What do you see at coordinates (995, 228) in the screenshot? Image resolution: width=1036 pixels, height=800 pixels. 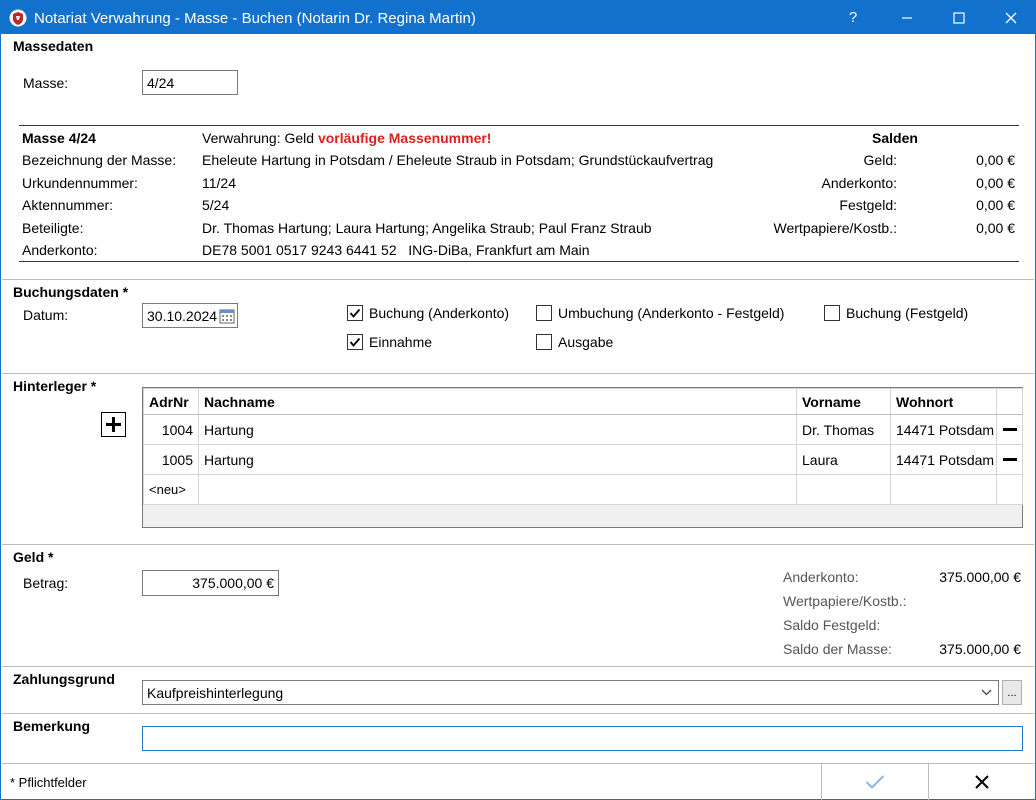 I see `salden-value-wertpapiere: 0,00 €` at bounding box center [995, 228].